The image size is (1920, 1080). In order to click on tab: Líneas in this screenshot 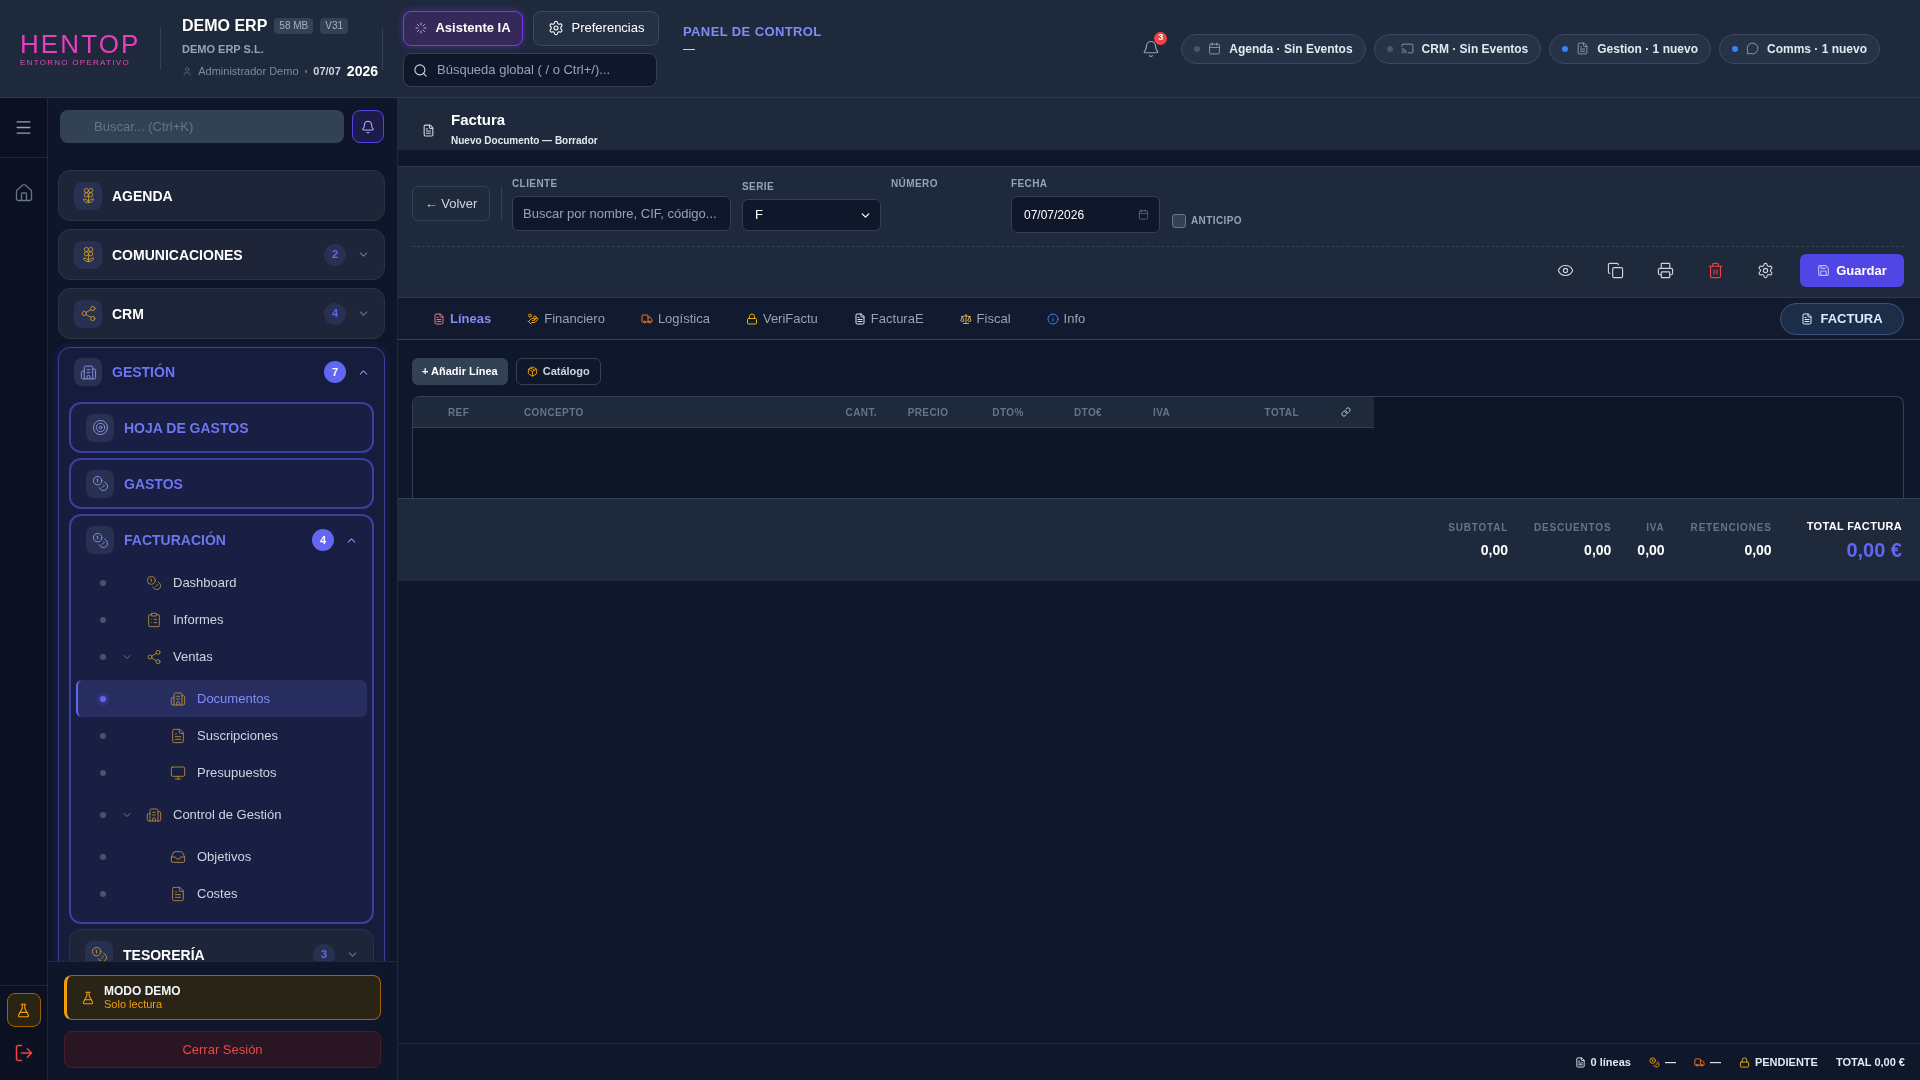, I will do `click(462, 318)`.